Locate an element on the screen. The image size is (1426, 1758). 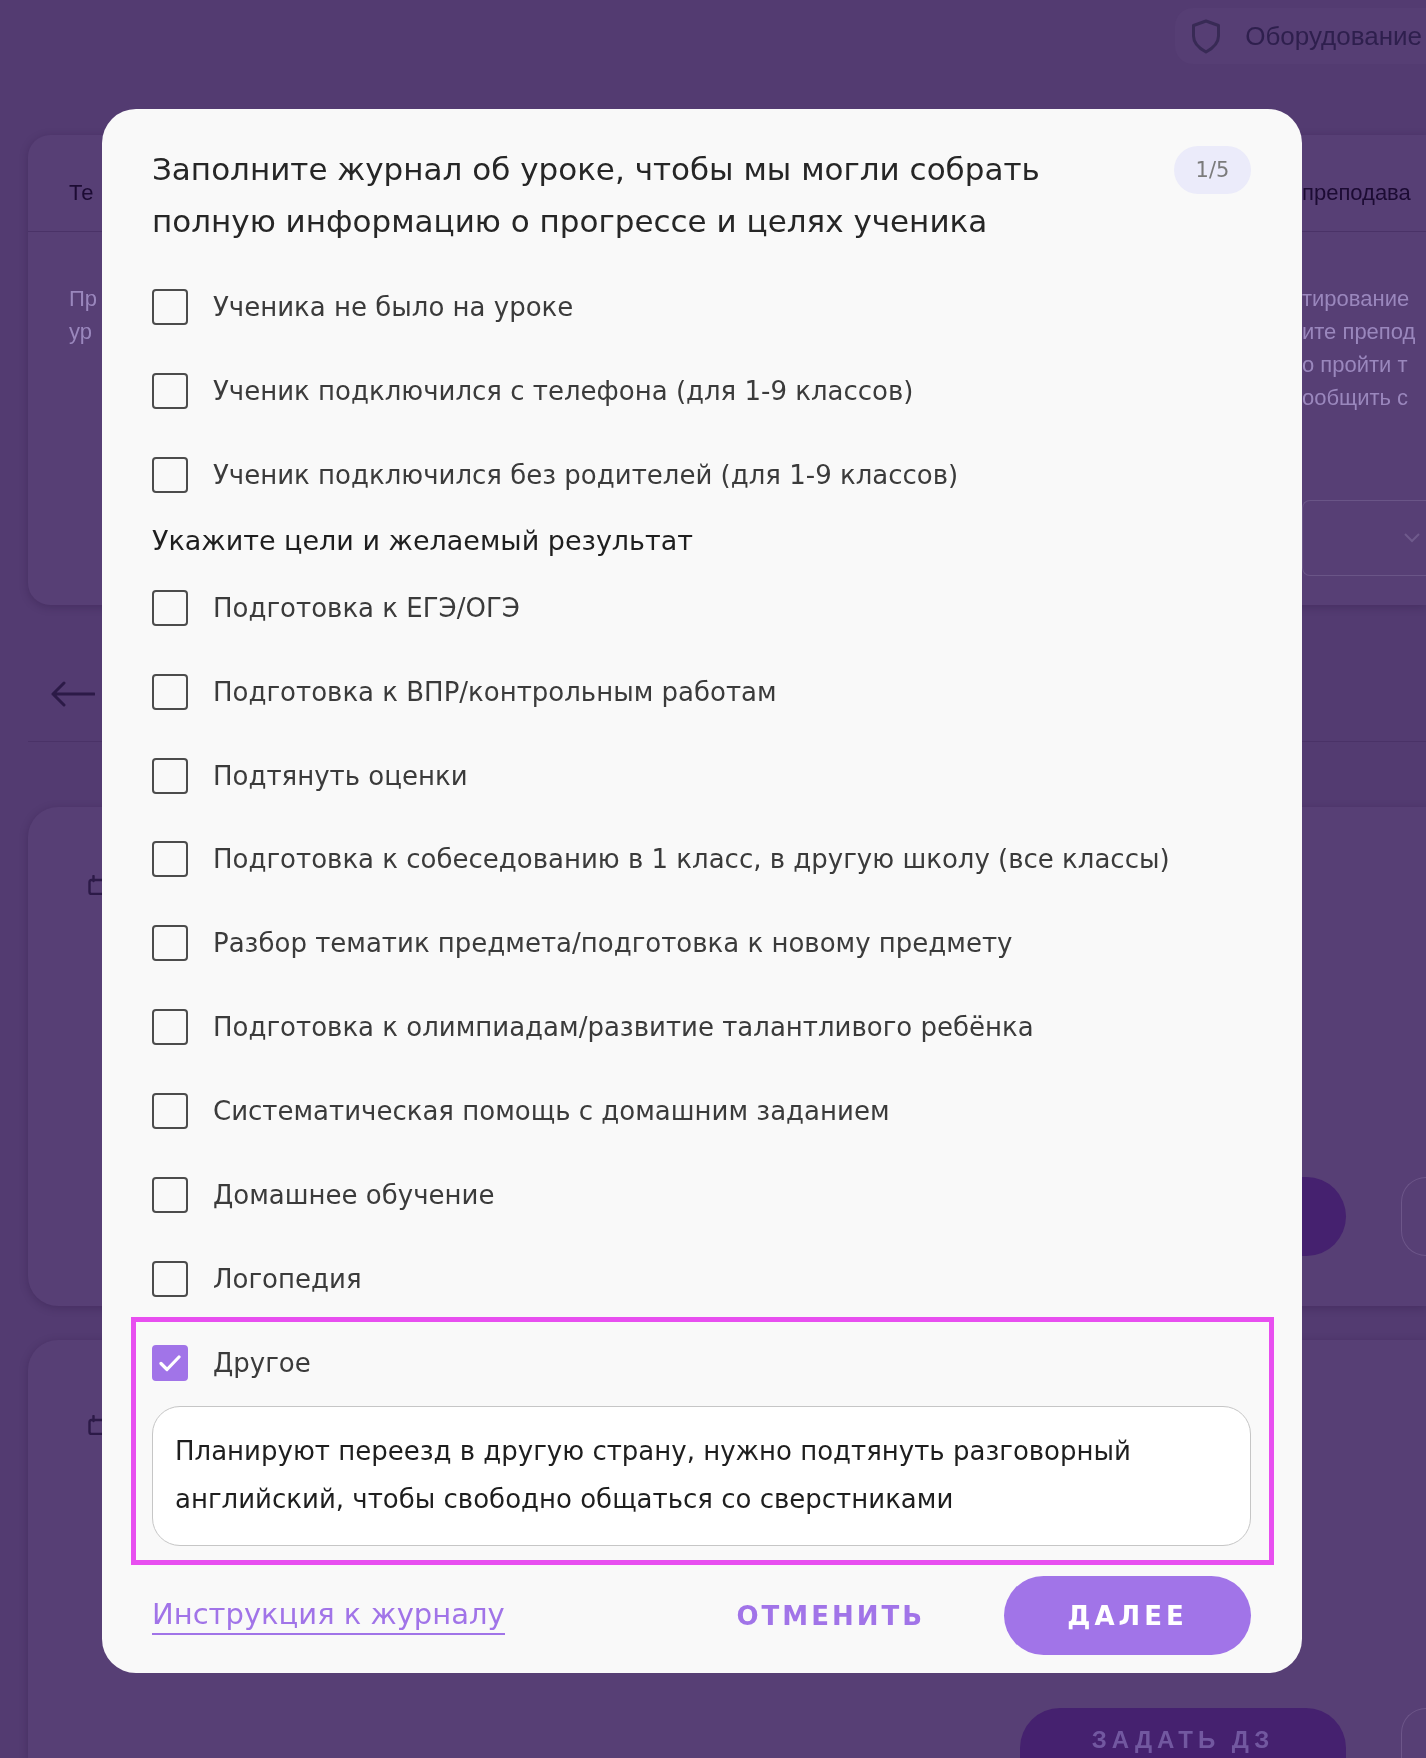
description-text: Пр is located at coordinates (84, 299).